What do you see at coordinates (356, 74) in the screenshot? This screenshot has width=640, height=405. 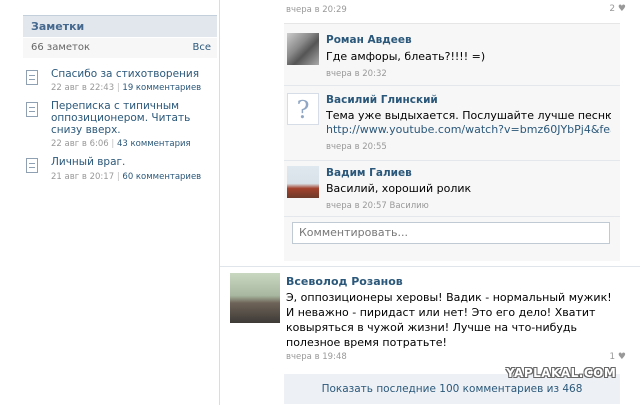 I see `comment-time: вчера в 20:32` at bounding box center [356, 74].